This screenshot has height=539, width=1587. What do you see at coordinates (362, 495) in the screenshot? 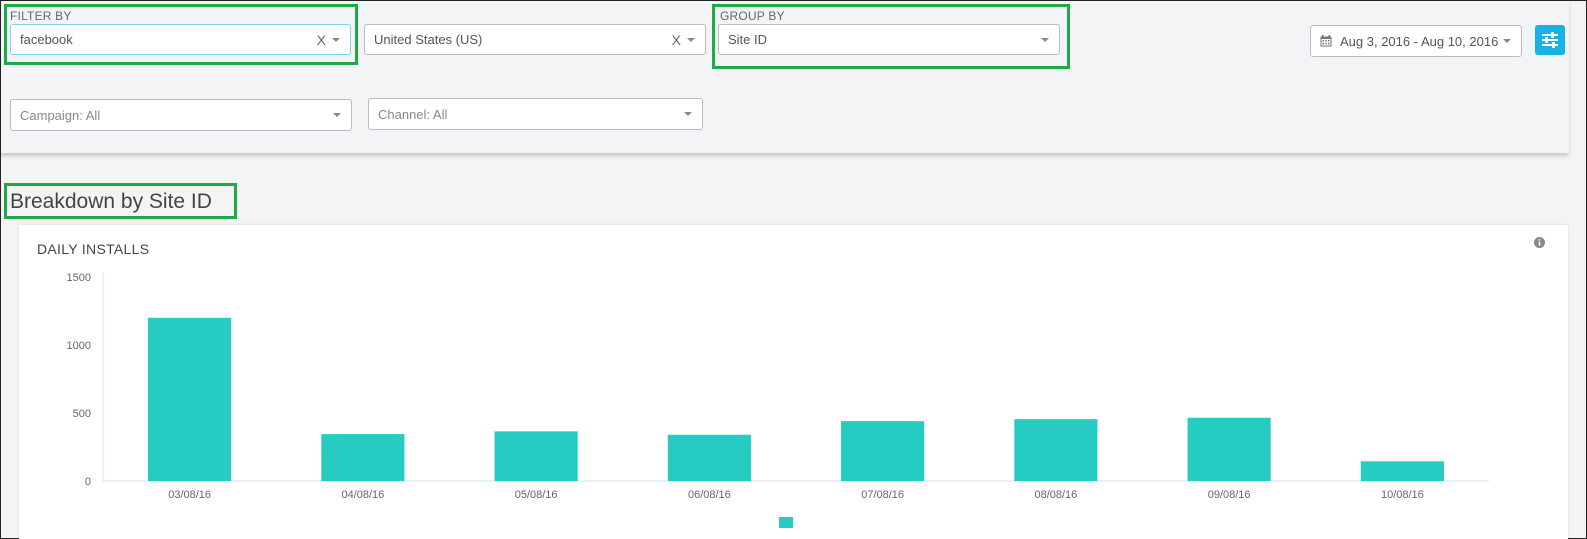
I see `x-tick-label: 04/08/16` at bounding box center [362, 495].